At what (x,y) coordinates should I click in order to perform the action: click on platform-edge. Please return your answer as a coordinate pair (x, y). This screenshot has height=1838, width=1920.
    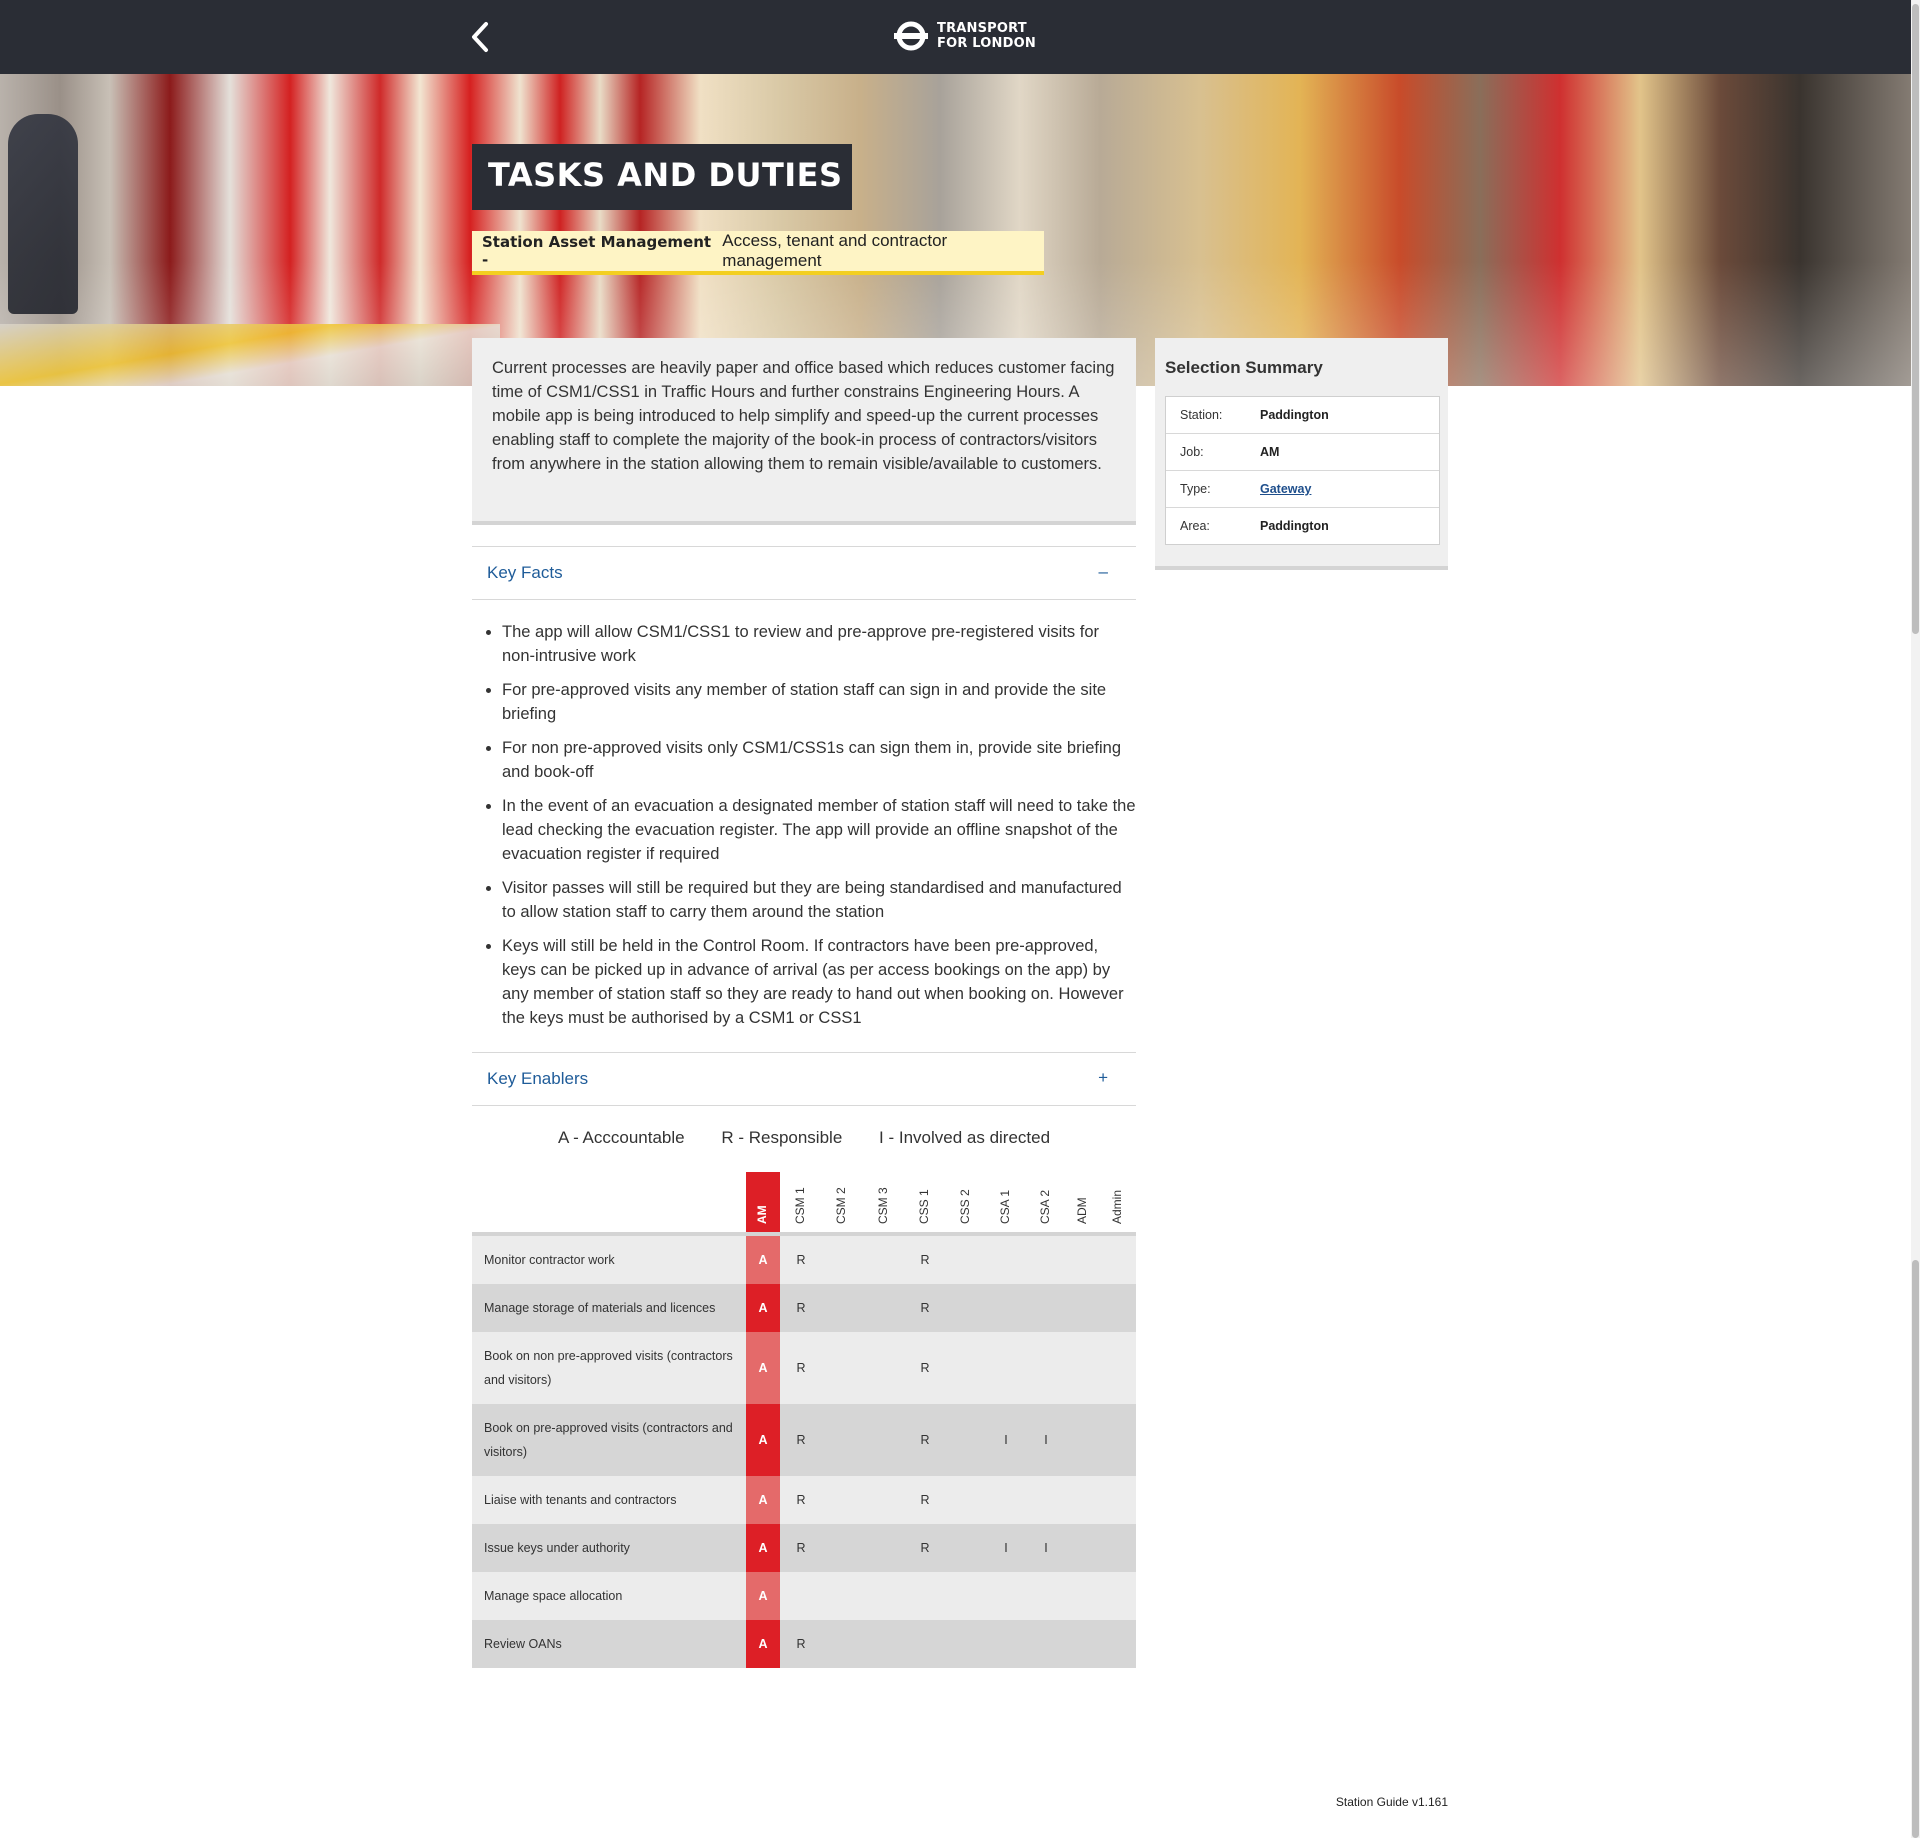
    Looking at the image, I should click on (250, 355).